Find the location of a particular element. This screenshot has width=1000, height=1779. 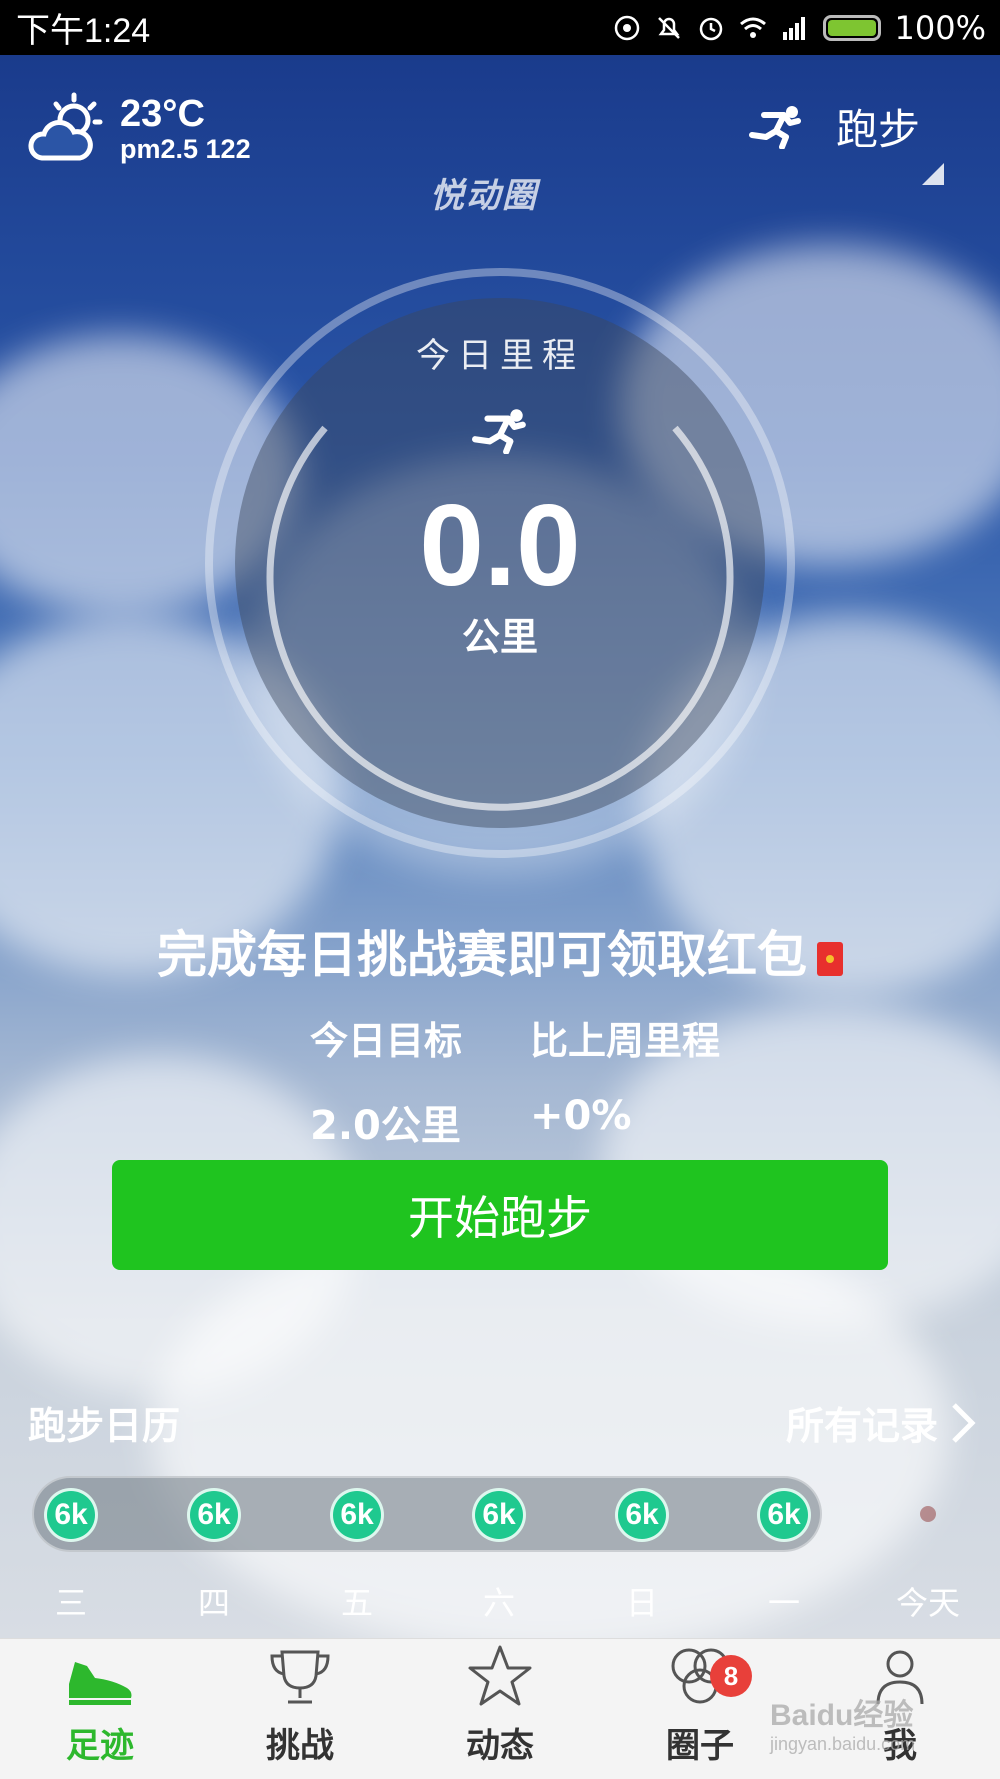

battery-percent: 100% is located at coordinates (940, 27).